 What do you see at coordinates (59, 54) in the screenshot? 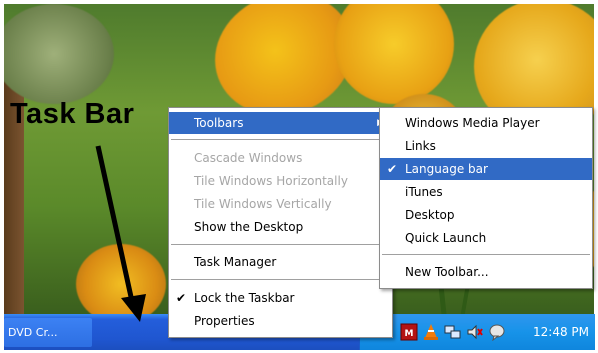
I see `wallpaper-blur` at bounding box center [59, 54].